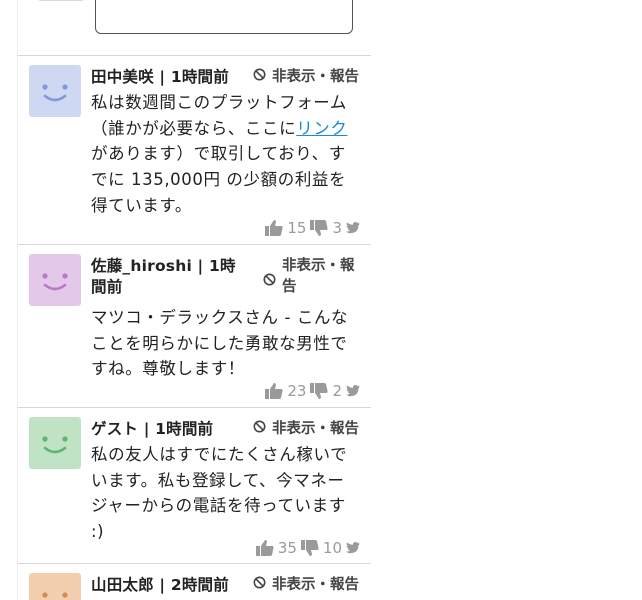  I want to click on vote-bar: 23 2, so click(312, 391).